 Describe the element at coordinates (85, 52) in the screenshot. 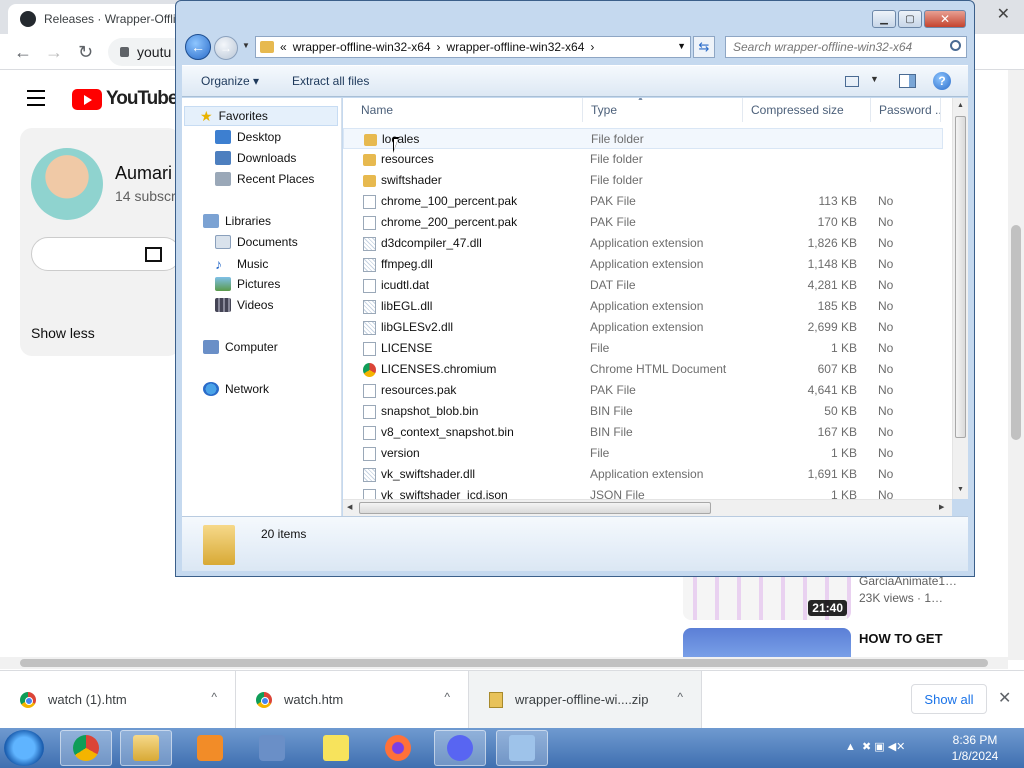

I see `reload-icon: ↻` at that location.